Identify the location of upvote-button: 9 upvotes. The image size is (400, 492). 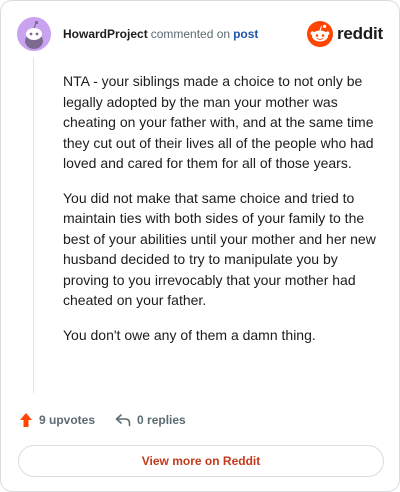
(57, 420).